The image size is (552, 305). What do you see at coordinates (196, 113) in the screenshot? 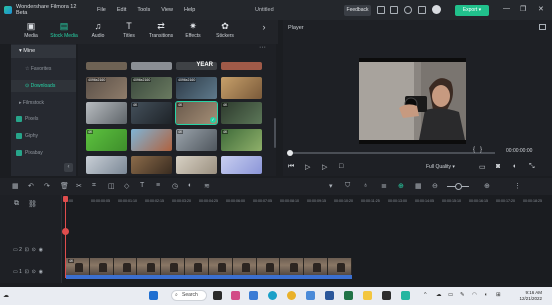
I see `media-thumb-selected: 4K ✓` at bounding box center [196, 113].